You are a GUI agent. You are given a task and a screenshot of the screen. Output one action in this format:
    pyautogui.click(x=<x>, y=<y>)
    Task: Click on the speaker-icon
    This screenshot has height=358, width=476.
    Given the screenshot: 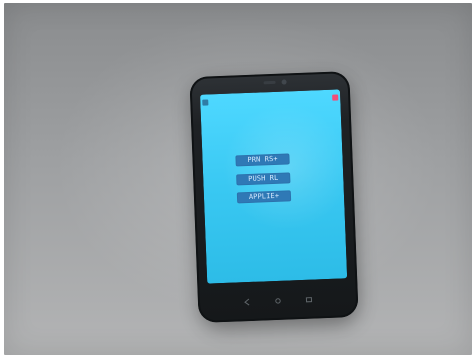 What is the action you would take?
    pyautogui.click(x=269, y=82)
    